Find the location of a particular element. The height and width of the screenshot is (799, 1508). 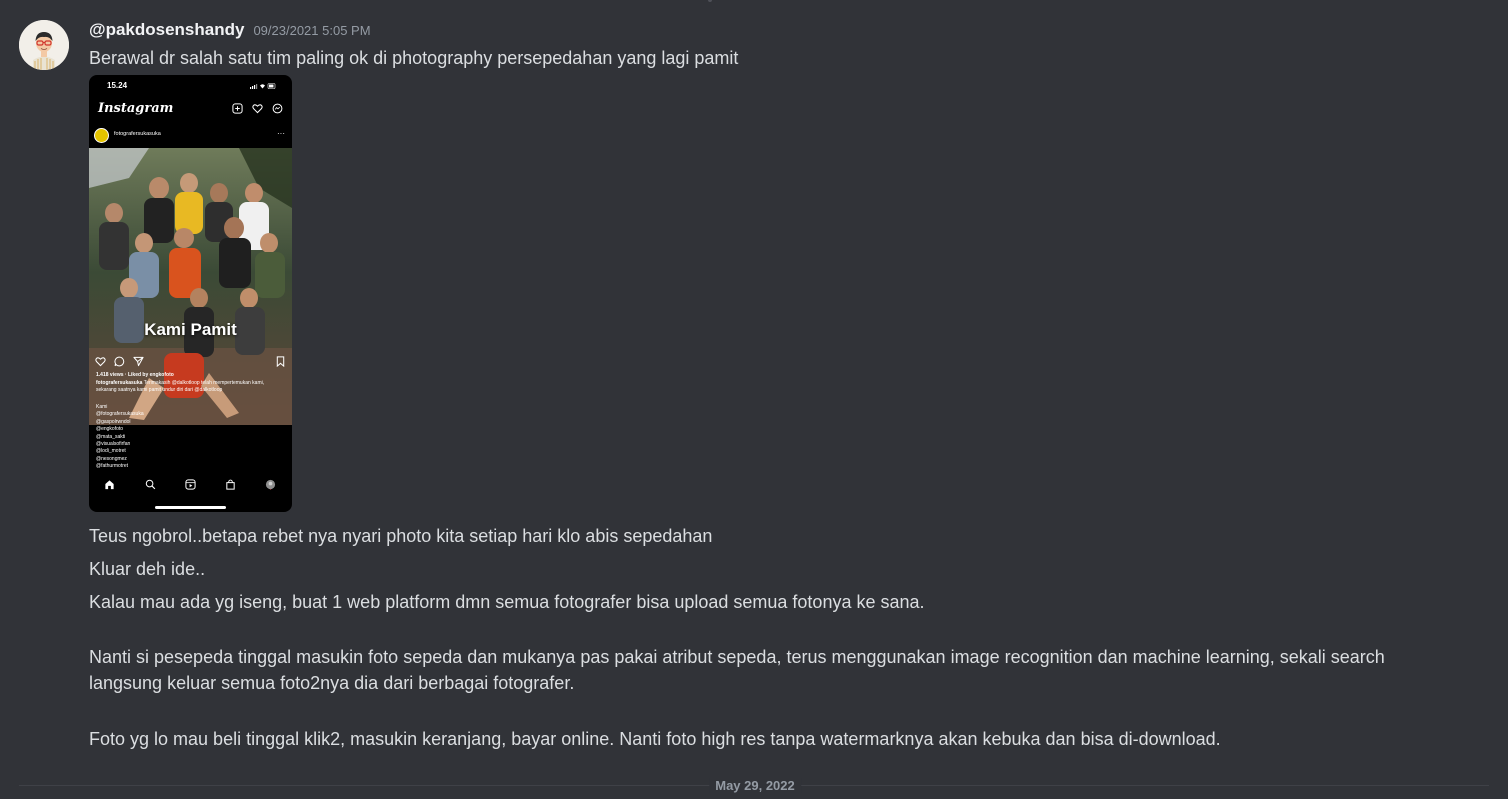

new-post-icon is located at coordinates (237, 108).